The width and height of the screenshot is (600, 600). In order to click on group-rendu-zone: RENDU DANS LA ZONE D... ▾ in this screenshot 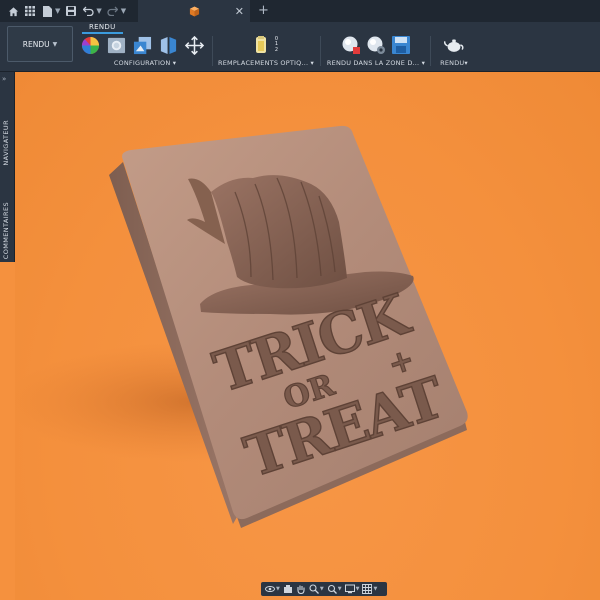, I will do `click(376, 52)`.